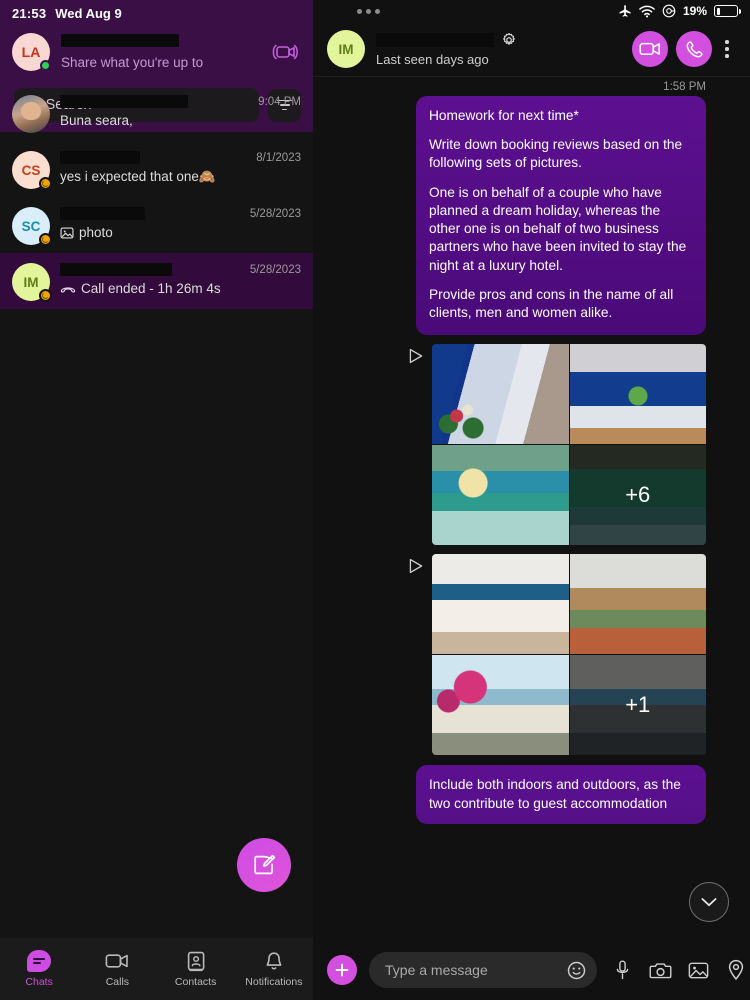 The image size is (750, 1000). Describe the element at coordinates (285, 52) in the screenshot. I see `video-camera-rotate-icon` at that location.